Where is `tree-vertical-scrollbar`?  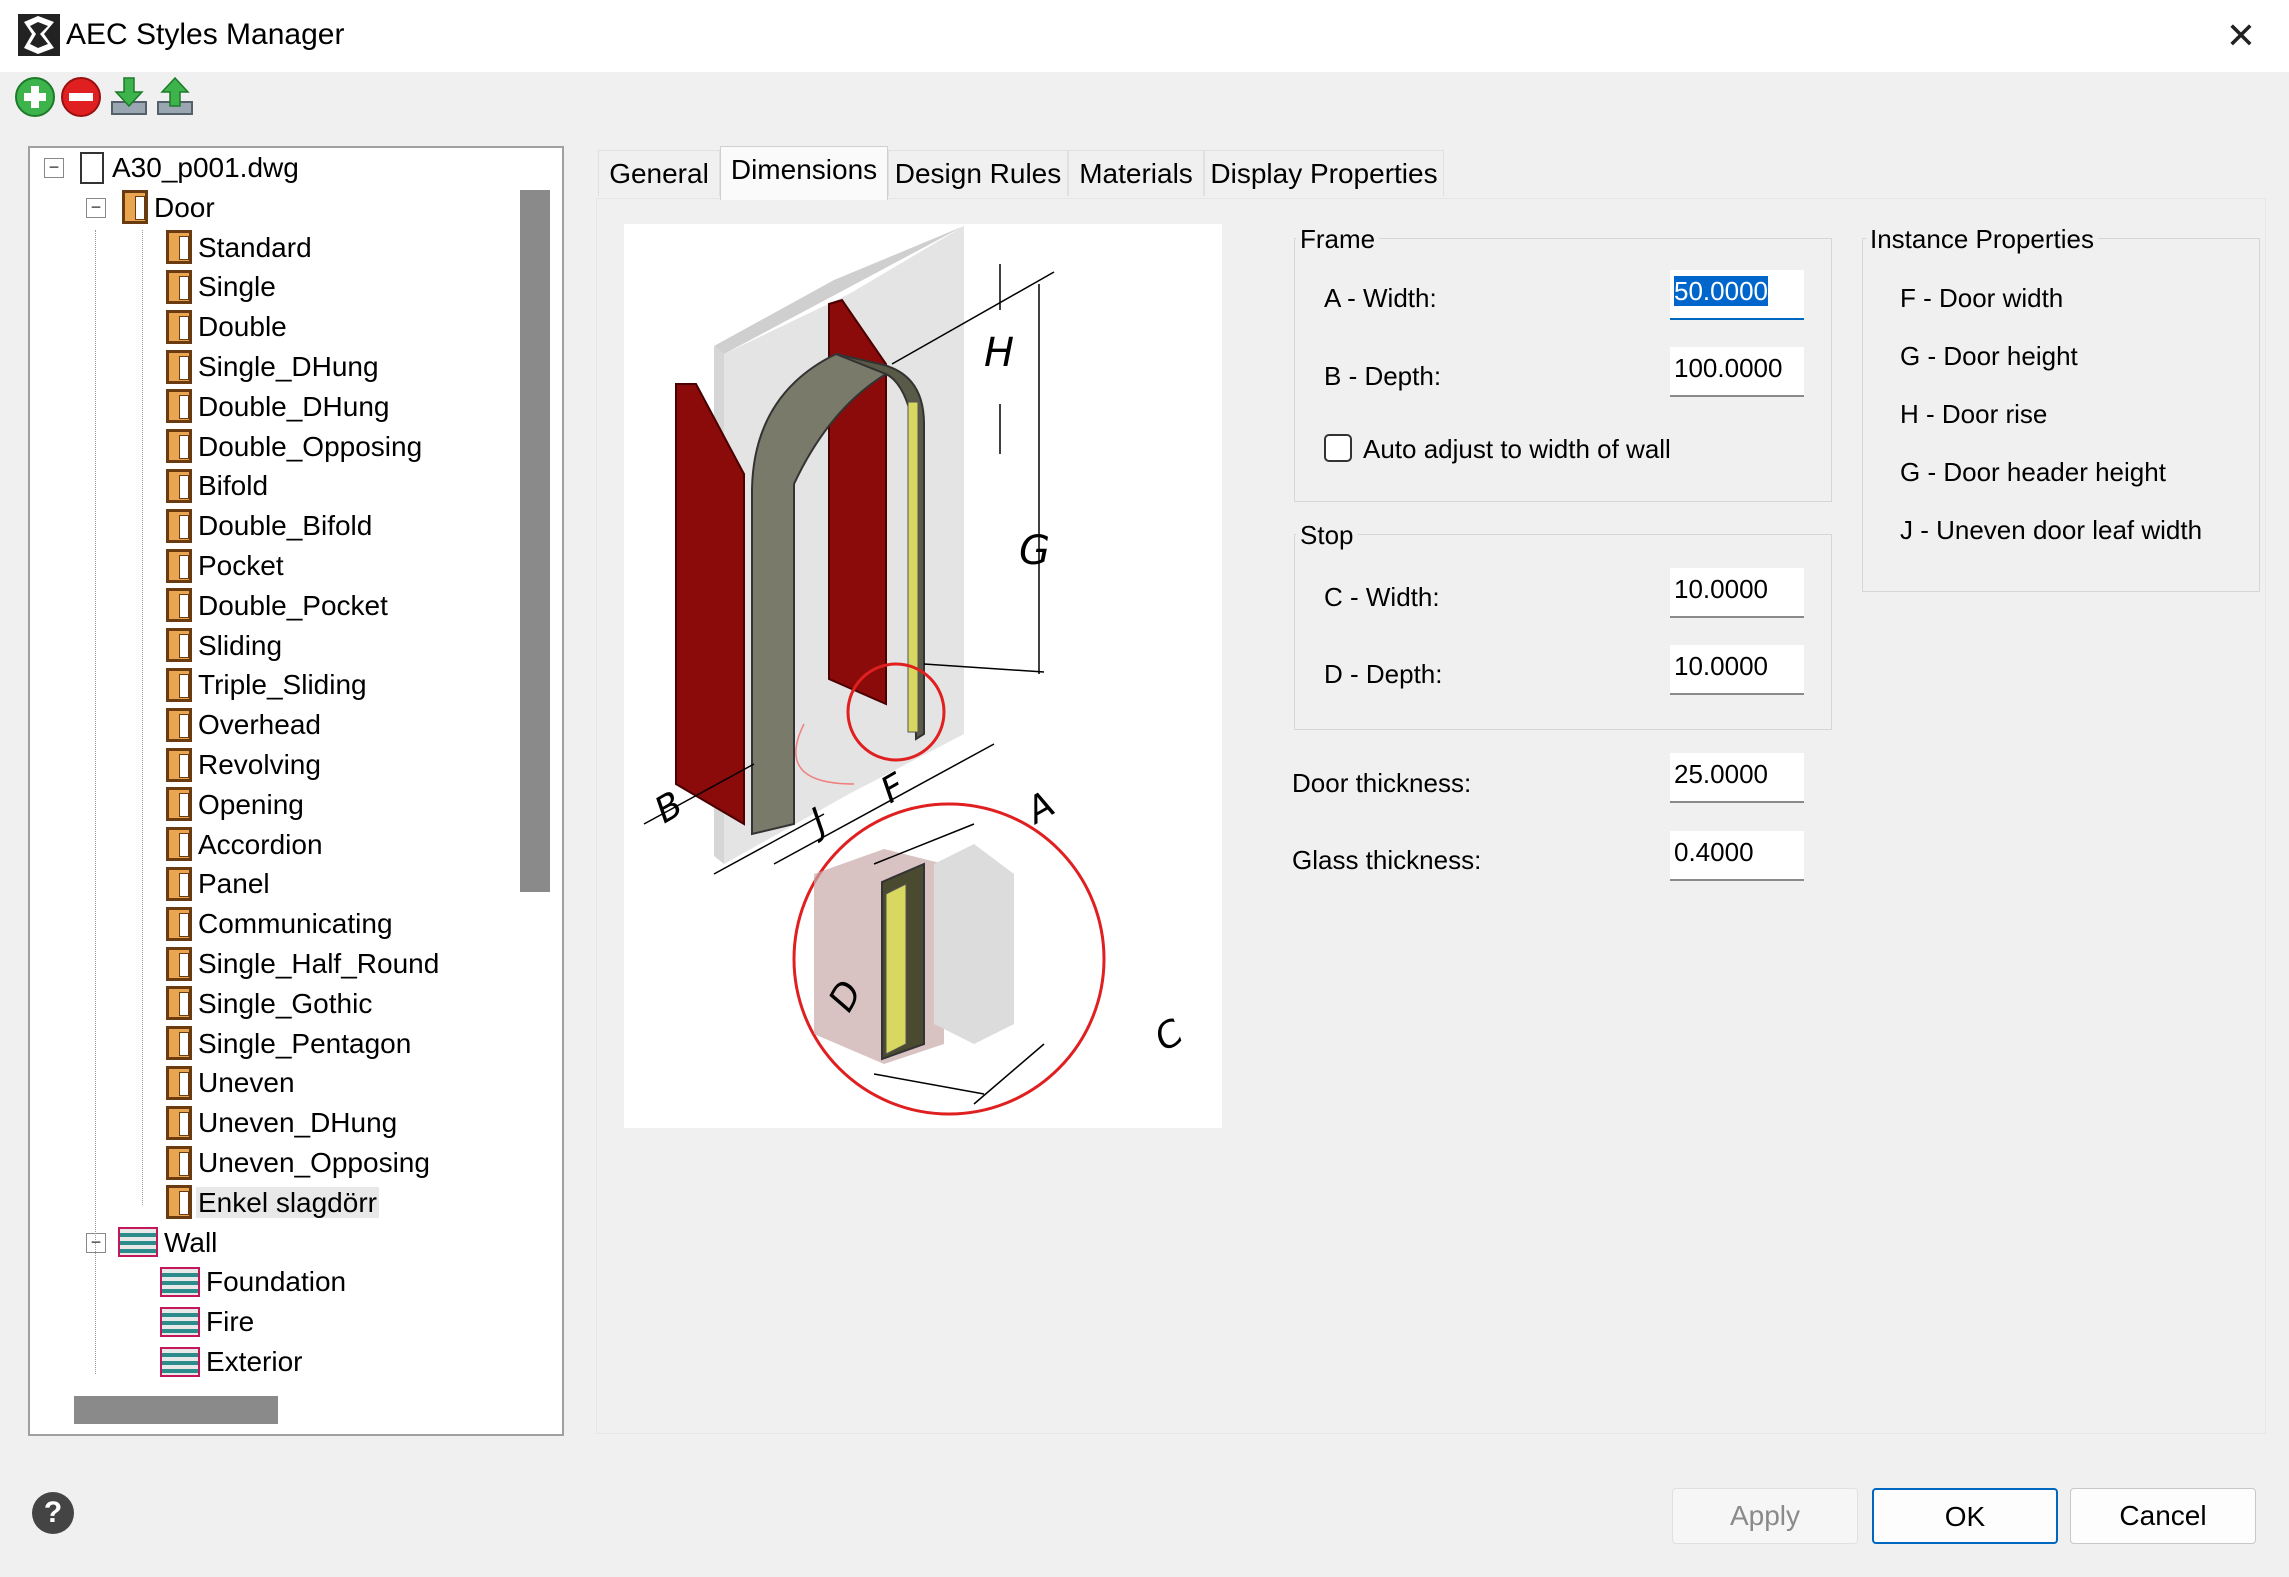 tree-vertical-scrollbar is located at coordinates (535, 541).